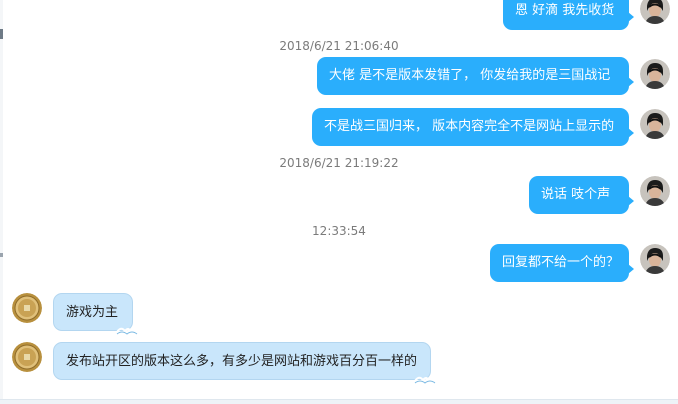 The width and height of the screenshot is (678, 404). I want to click on message-text: 恩 好滴 我先收货, so click(565, 10).